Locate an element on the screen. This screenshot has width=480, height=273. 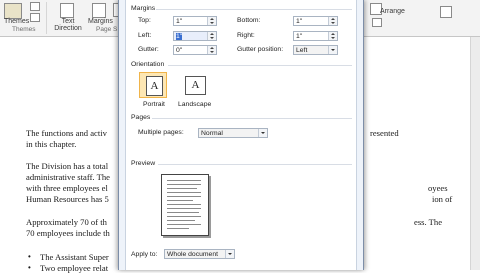
theme-fonts-icon is located at coordinates (35, 17).